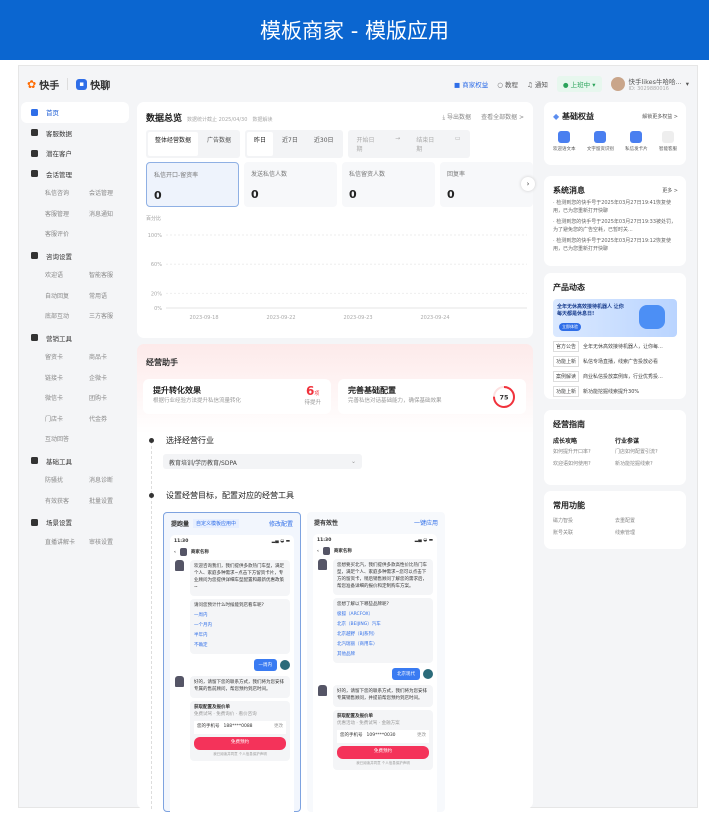 This screenshot has height=825, width=709. Describe the element at coordinates (426, 522) in the screenshot. I see `one-click-apply-link: 一键应用` at that location.